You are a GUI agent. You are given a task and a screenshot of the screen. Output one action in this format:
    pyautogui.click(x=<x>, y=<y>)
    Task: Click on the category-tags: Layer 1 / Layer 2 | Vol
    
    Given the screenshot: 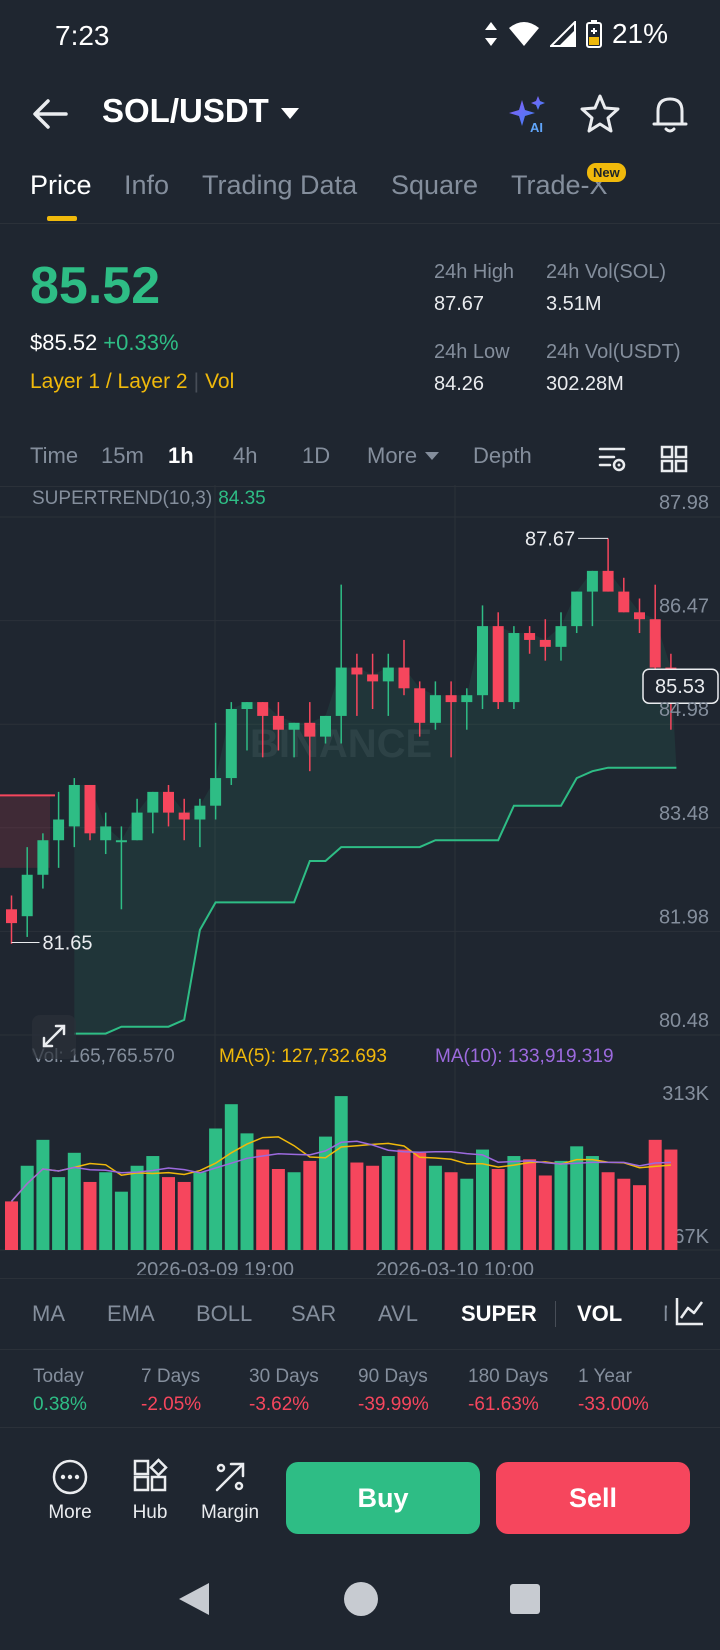 What is the action you would take?
    pyautogui.click(x=132, y=382)
    